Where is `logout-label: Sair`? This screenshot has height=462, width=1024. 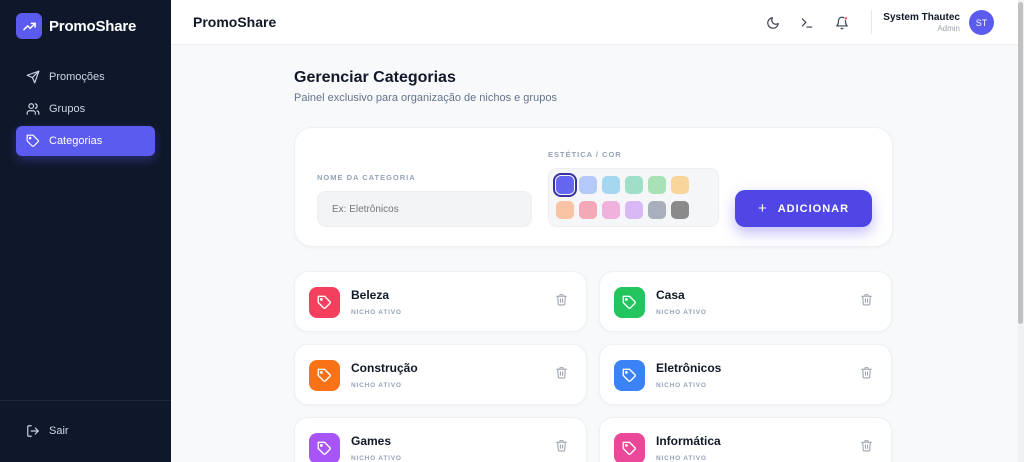 logout-label: Sair is located at coordinates (59, 431).